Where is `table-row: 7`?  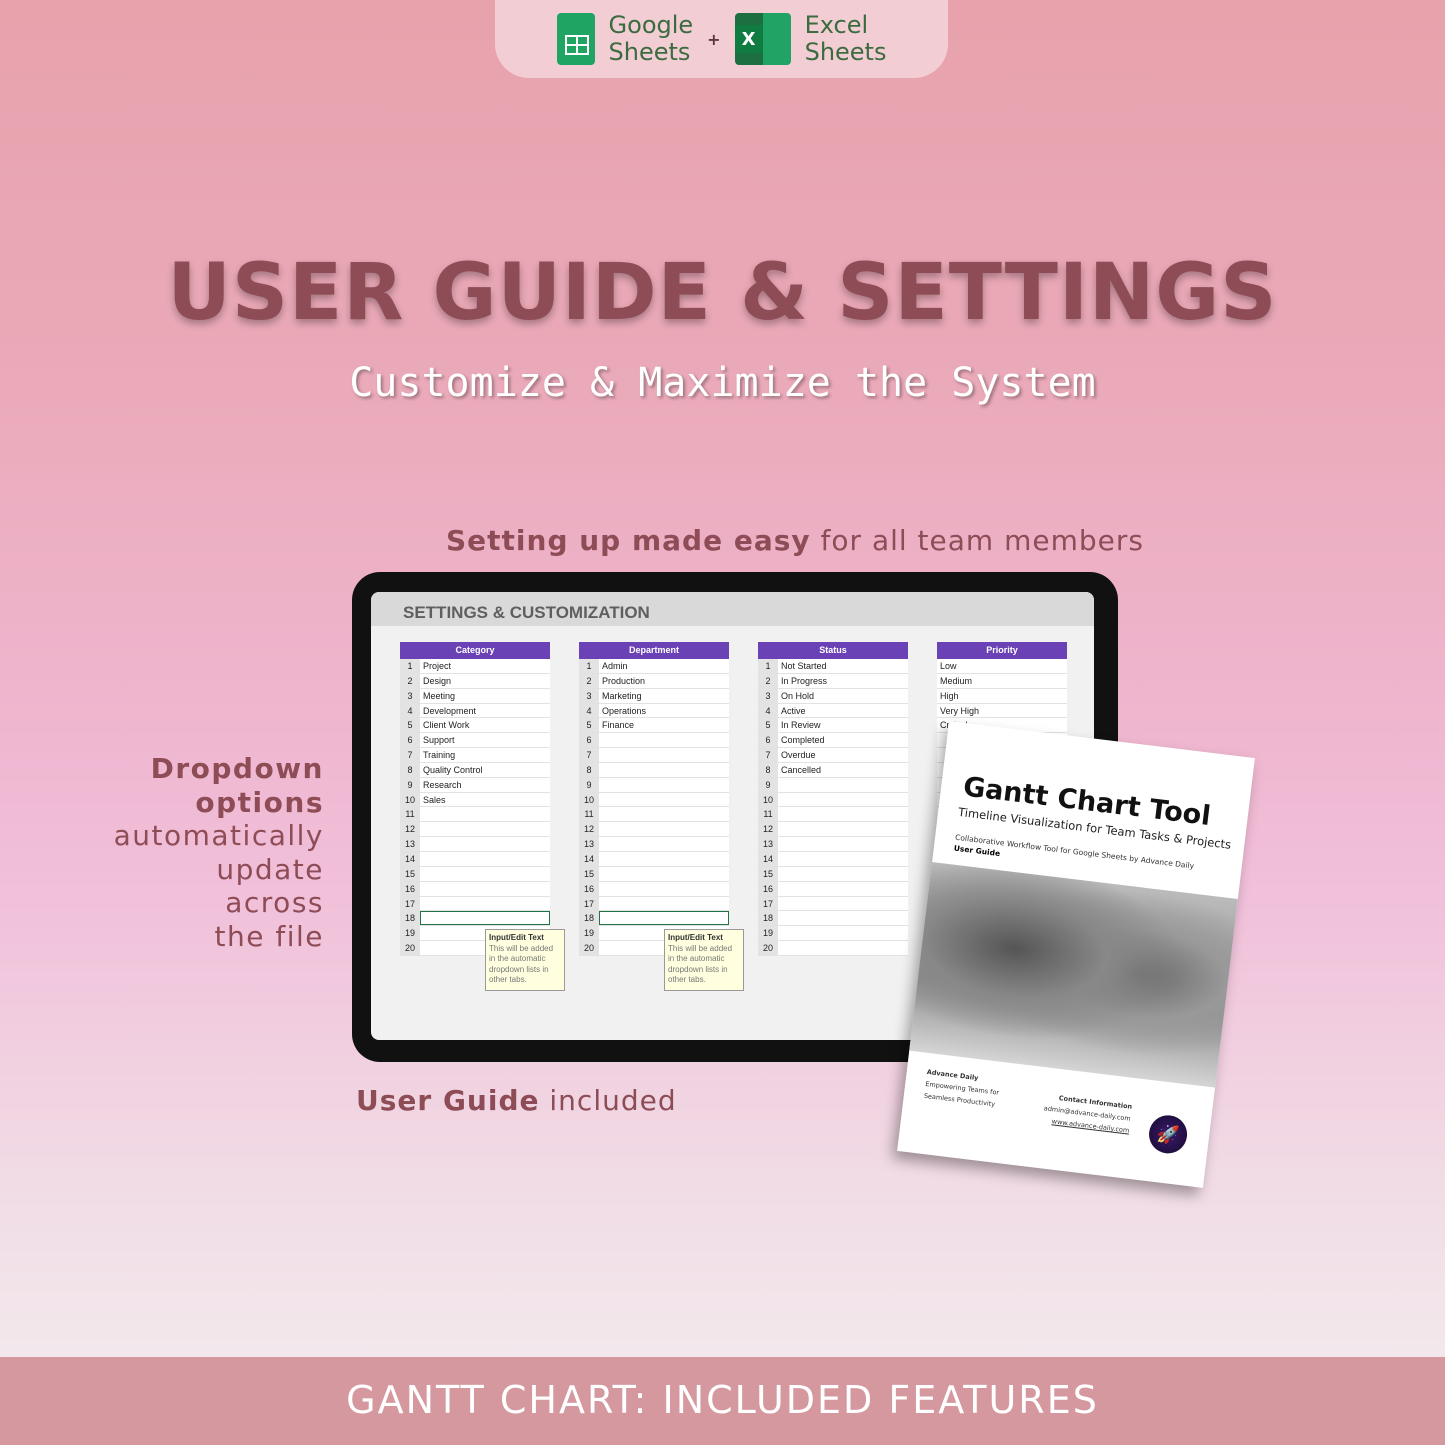
table-row: 7 is located at coordinates (654, 755).